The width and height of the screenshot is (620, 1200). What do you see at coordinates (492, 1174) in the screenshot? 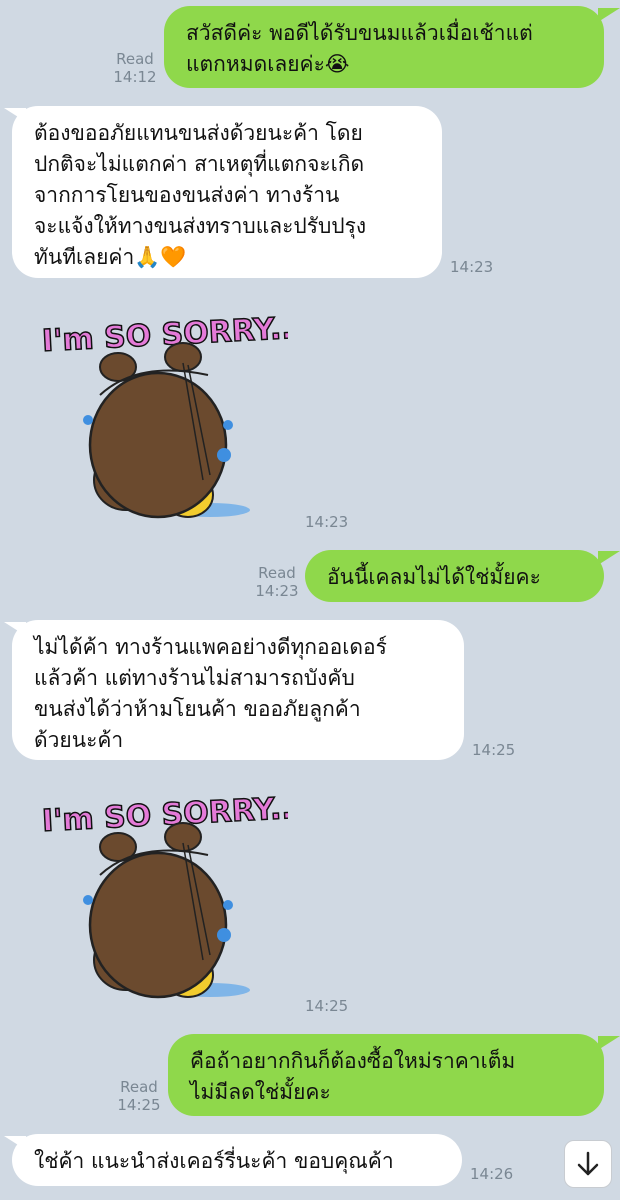
I see `message-time: 14:26` at bounding box center [492, 1174].